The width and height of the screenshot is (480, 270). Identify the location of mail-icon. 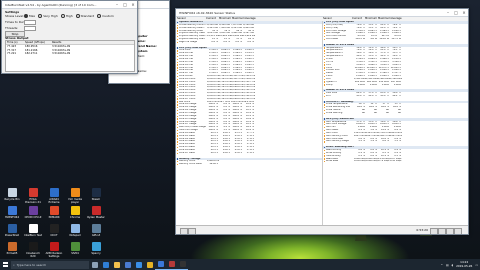
(138, 264).